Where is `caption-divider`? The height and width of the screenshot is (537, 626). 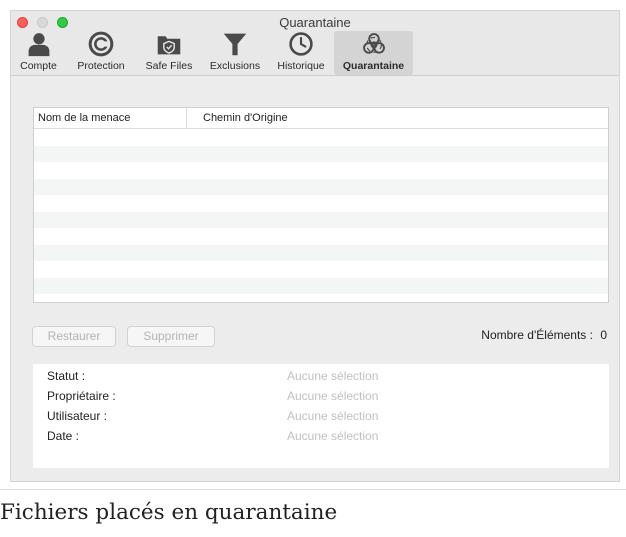
caption-divider is located at coordinates (313, 489).